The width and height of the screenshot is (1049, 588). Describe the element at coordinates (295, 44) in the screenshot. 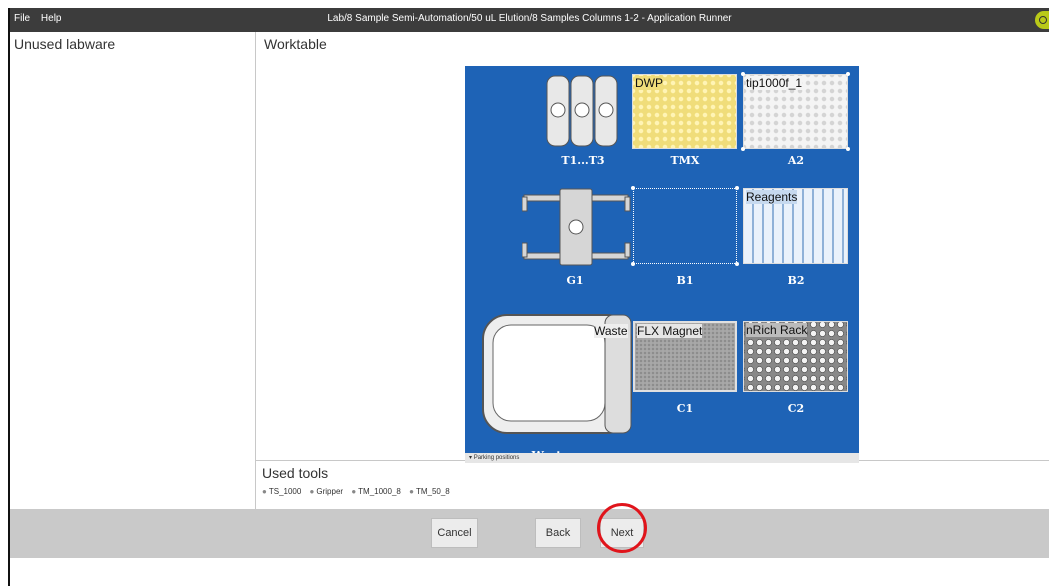

I see `worktable-title: Worktable` at that location.